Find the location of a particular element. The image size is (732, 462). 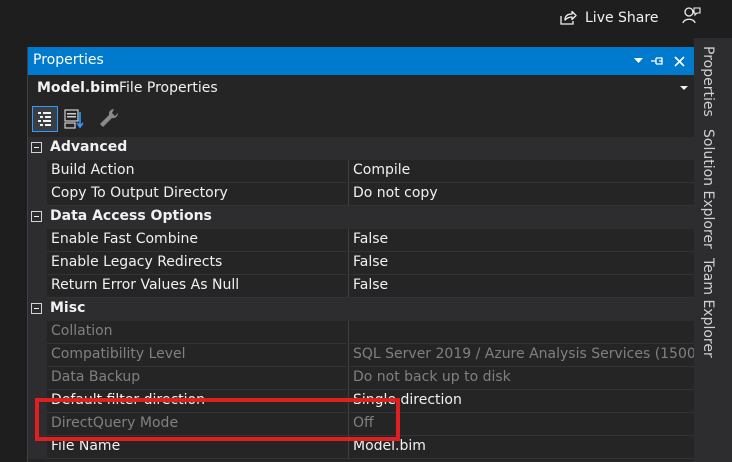

live-share-button: Live Share is located at coordinates (608, 18).